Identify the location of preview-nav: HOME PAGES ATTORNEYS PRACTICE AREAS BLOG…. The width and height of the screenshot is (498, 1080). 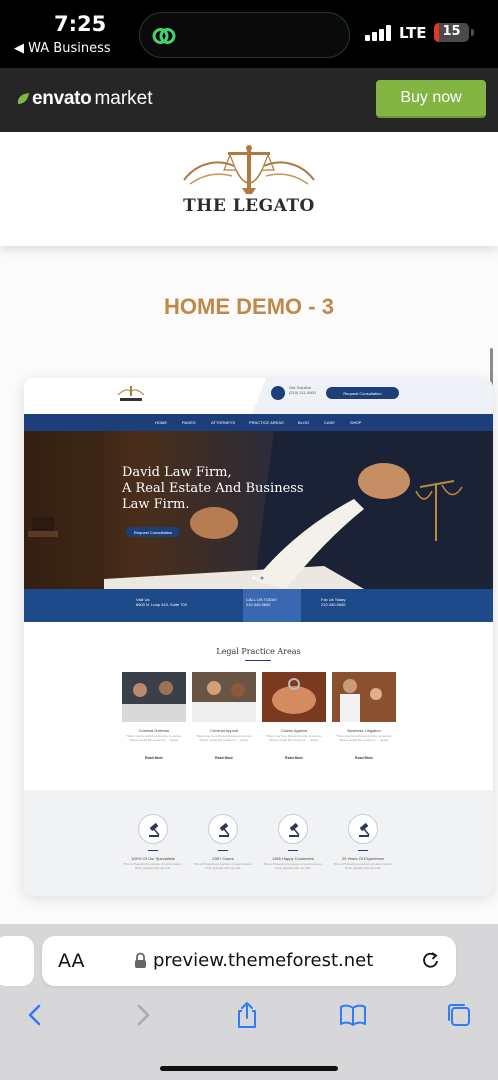
(258, 422).